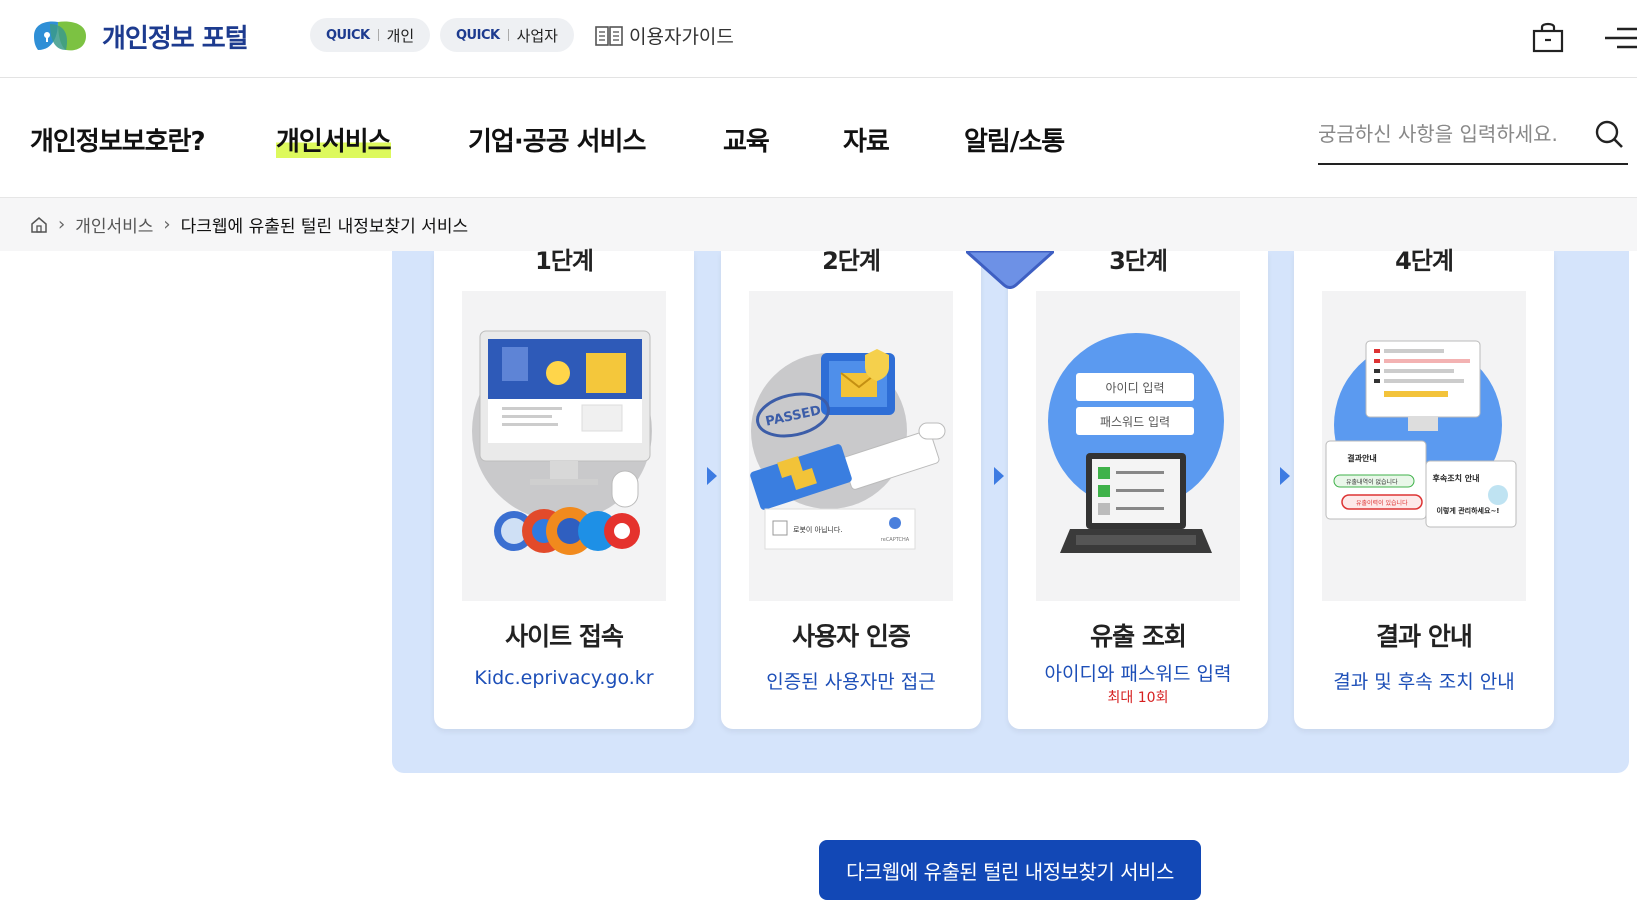 The image size is (1637, 903). Describe the element at coordinates (1424, 682) in the screenshot. I see `step-desc: 결과 및 후속 조치 안내` at that location.